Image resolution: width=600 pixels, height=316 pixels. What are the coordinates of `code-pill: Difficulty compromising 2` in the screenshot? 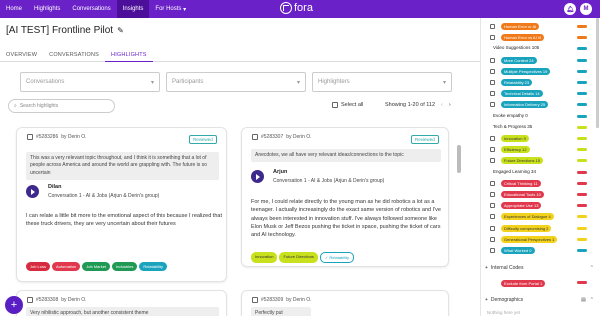 It's located at (526, 228).